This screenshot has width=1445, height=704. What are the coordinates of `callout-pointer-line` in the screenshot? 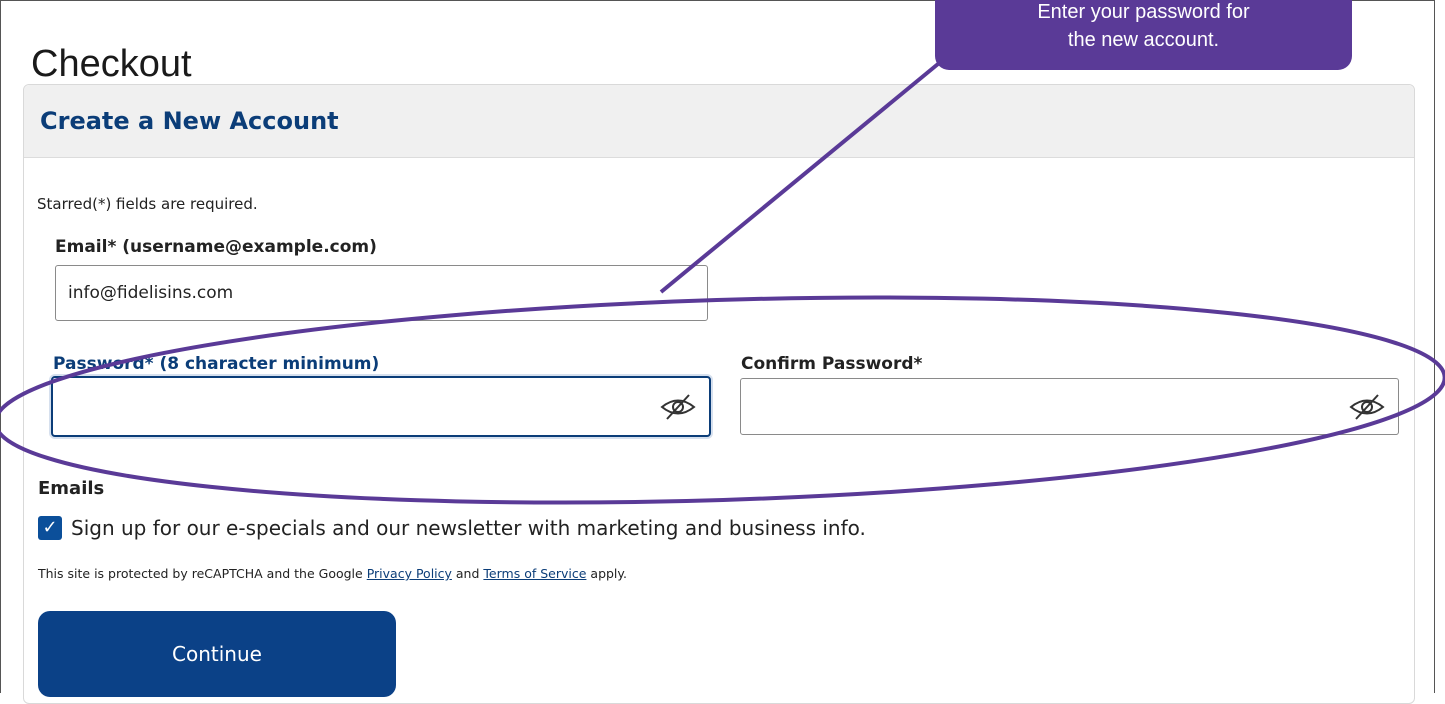 It's located at (808, 171).